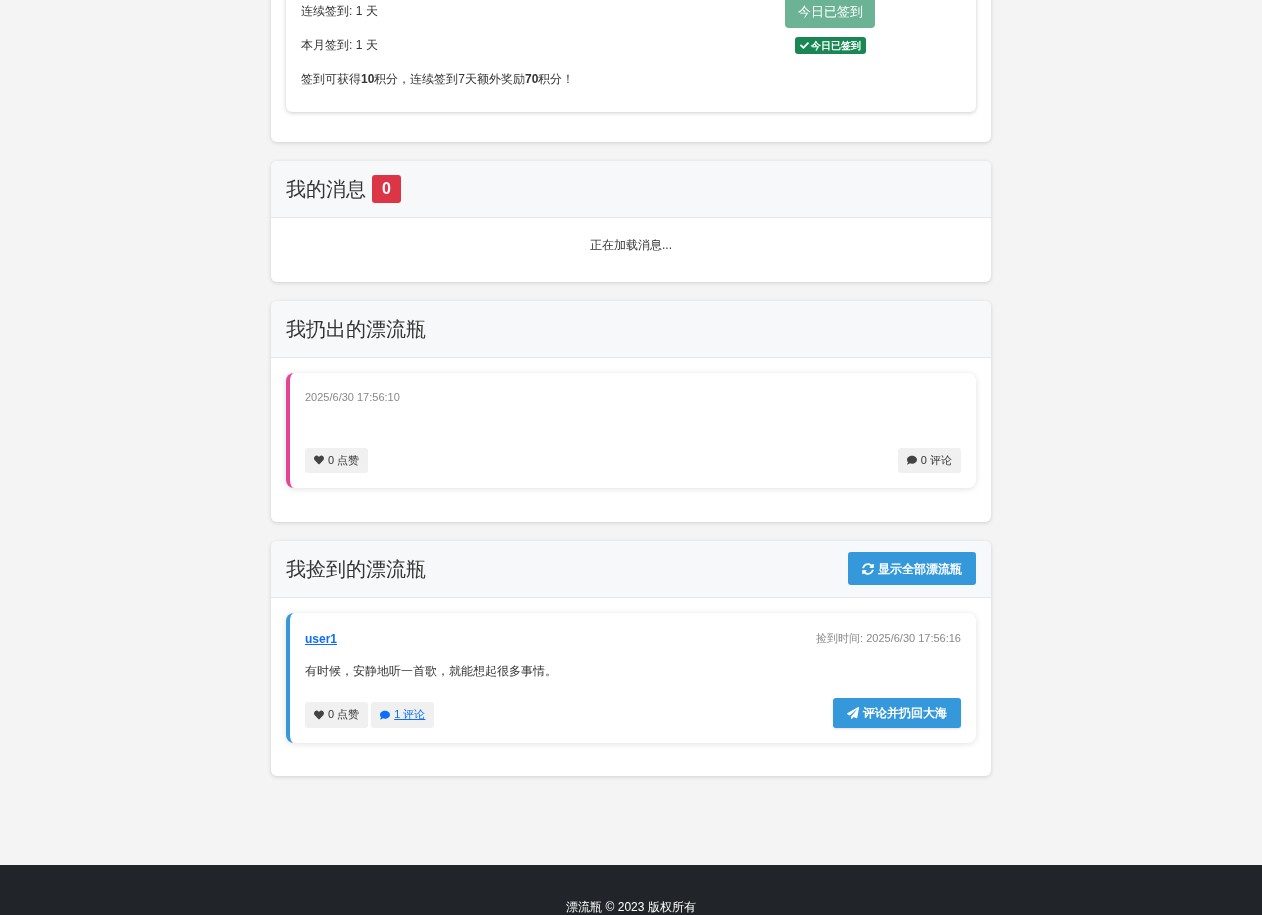 The height and width of the screenshot is (915, 1262). Describe the element at coordinates (912, 568) in the screenshot. I see `show-all-button: 显示全部漂流瓶` at that location.